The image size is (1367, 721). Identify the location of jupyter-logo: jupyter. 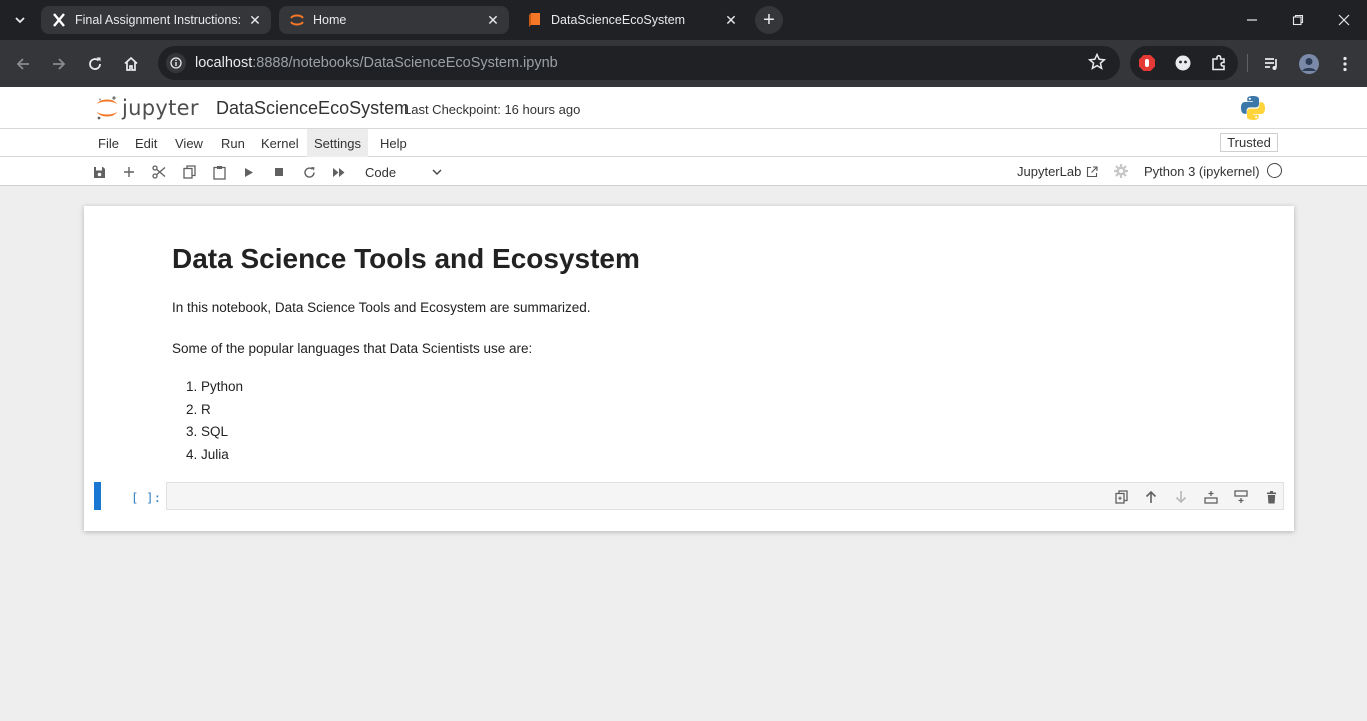
(147, 108).